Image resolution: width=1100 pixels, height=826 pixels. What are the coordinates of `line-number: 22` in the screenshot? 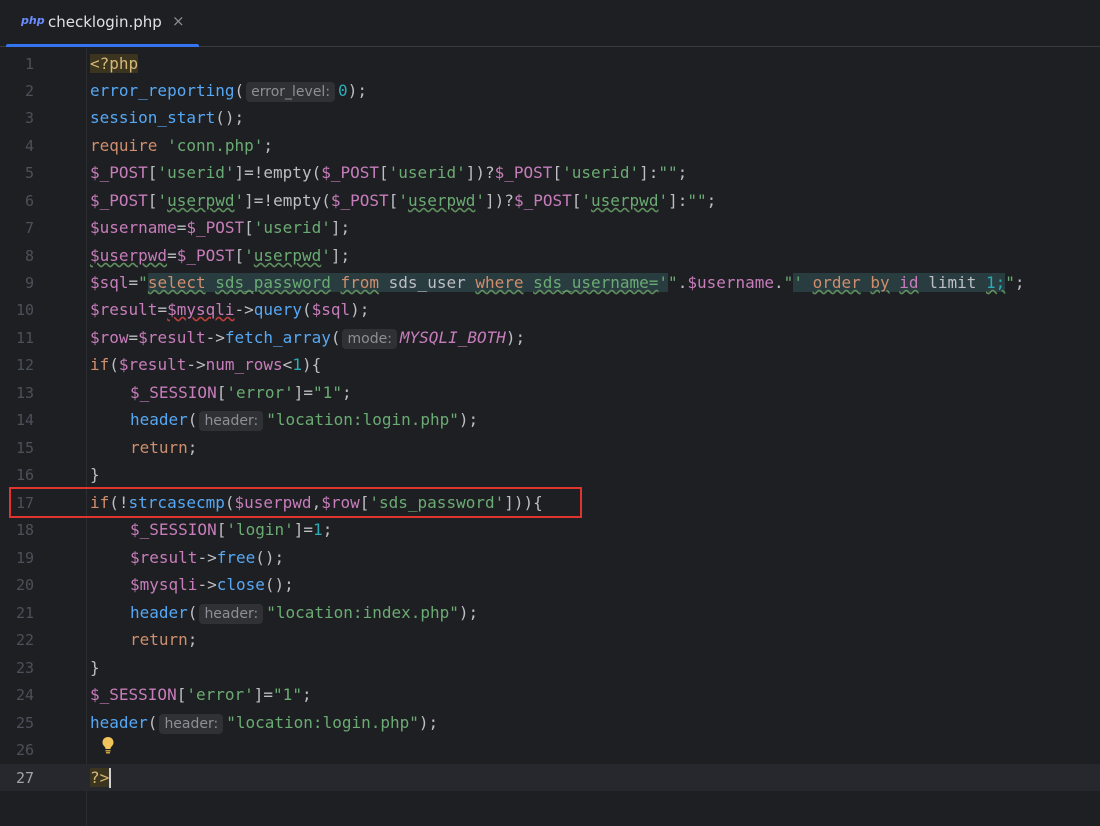 It's located at (24, 640).